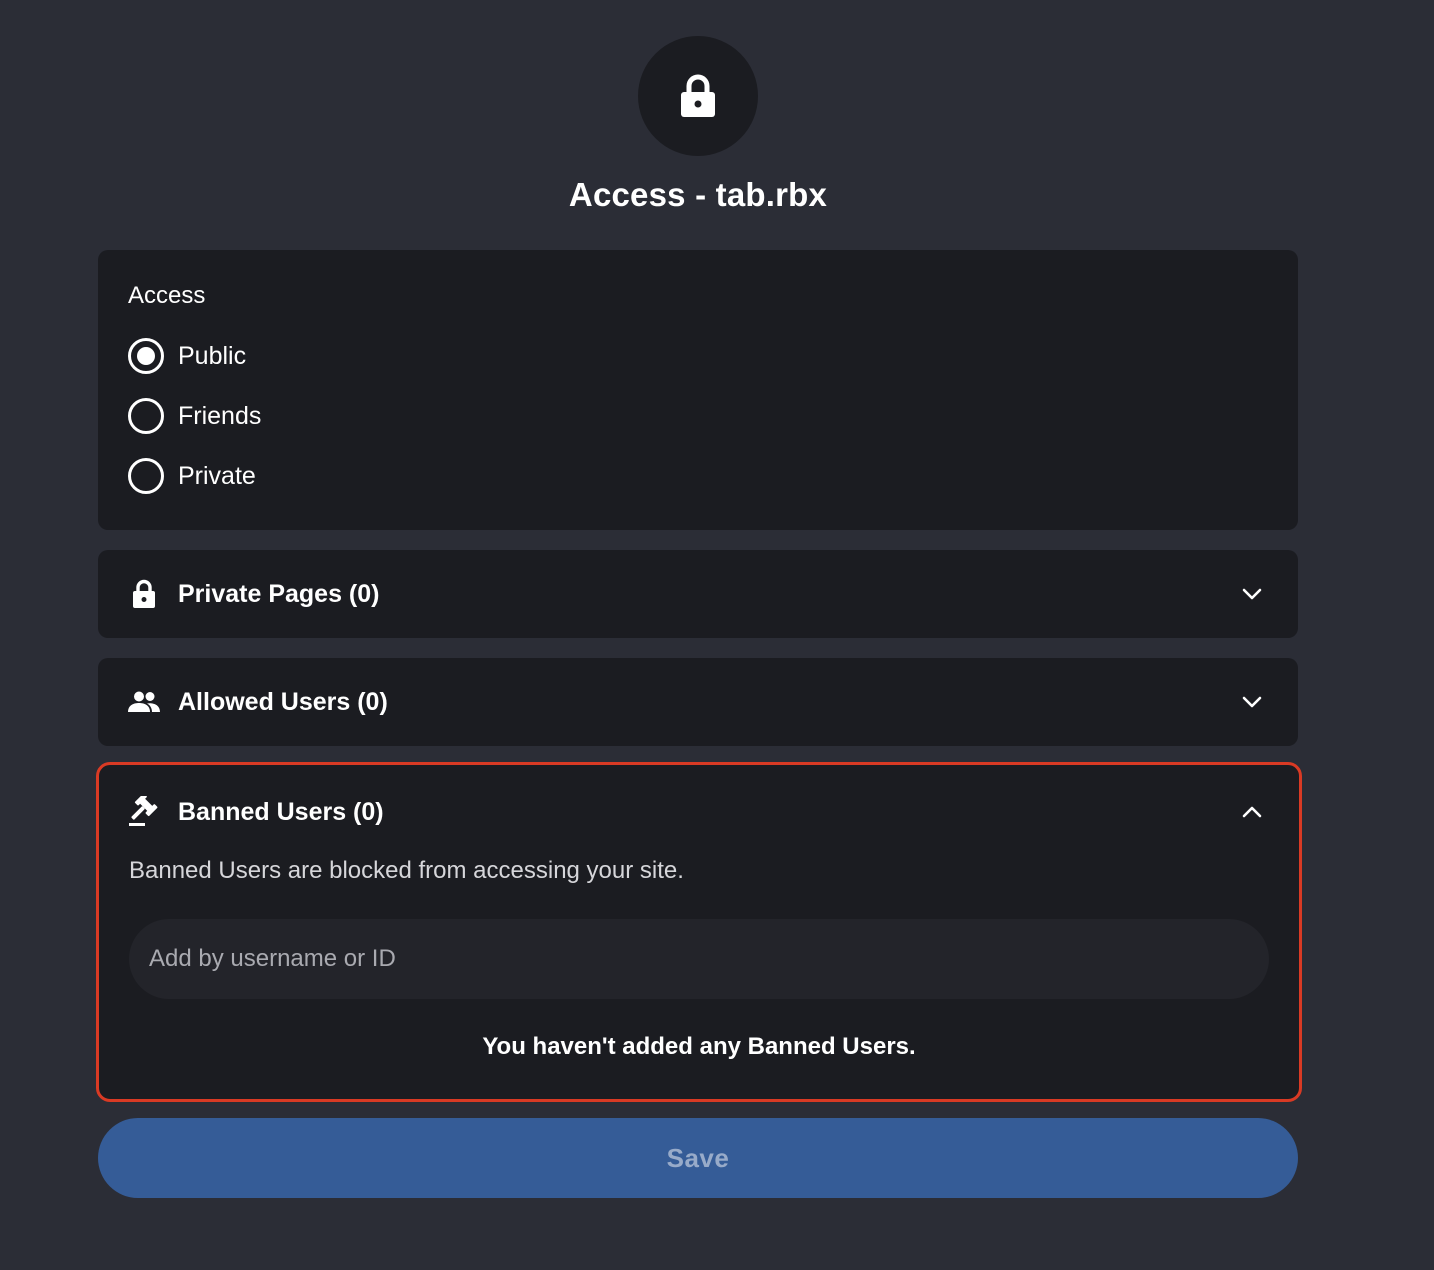 Image resolution: width=1434 pixels, height=1270 pixels. Describe the element at coordinates (144, 812) in the screenshot. I see `gavel-icon` at that location.